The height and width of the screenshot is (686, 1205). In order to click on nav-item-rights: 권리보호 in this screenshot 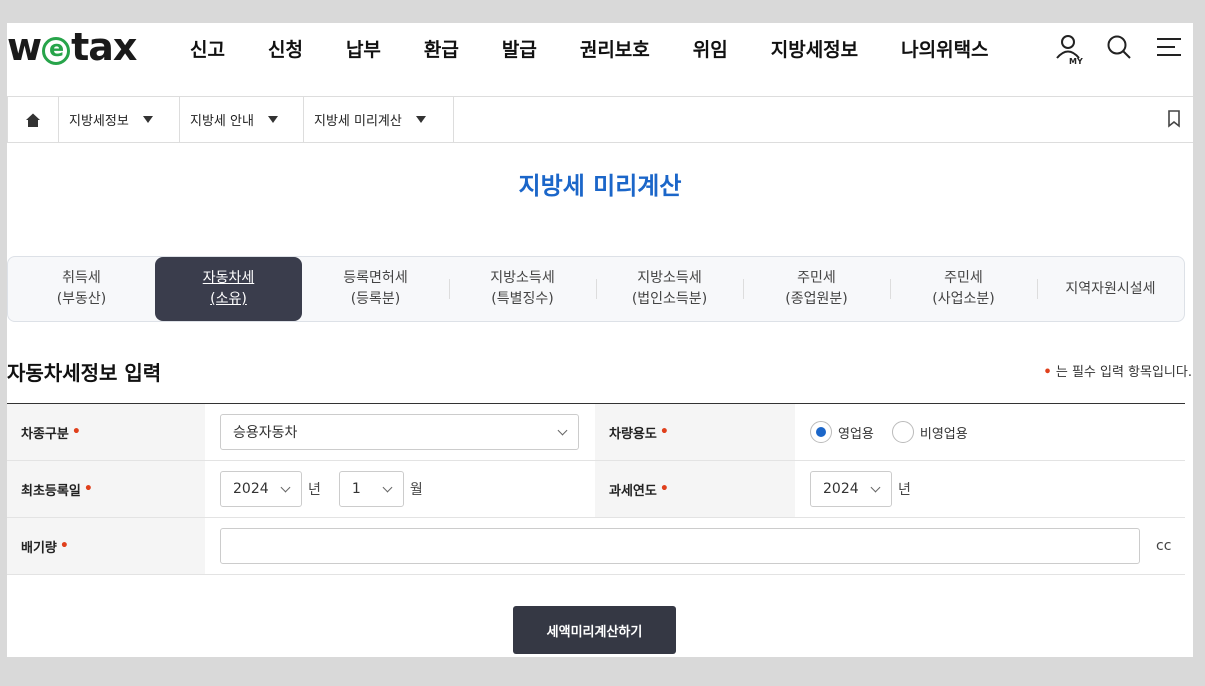, I will do `click(615, 48)`.